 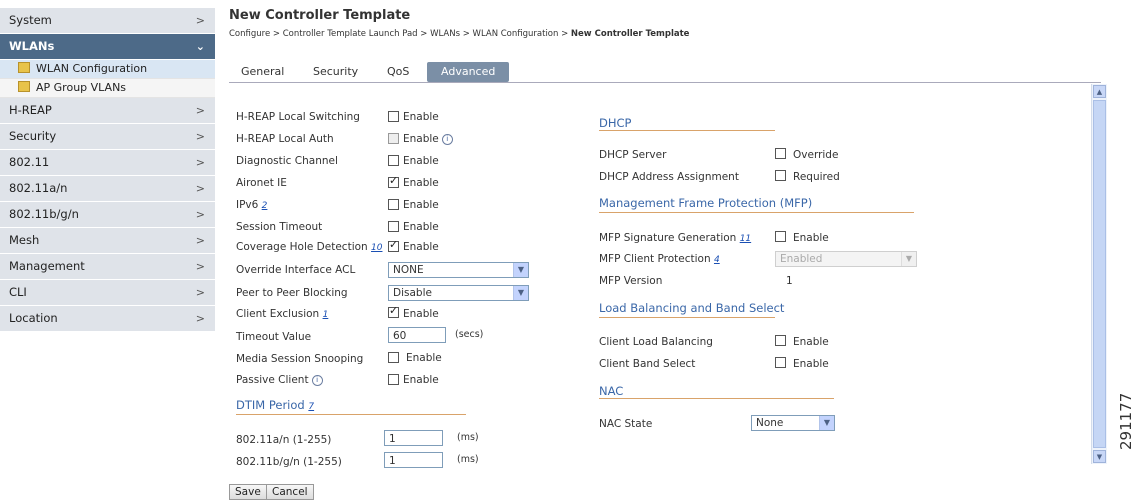 What do you see at coordinates (107, 21) in the screenshot?
I see `sidebar-item-system: System >` at bounding box center [107, 21].